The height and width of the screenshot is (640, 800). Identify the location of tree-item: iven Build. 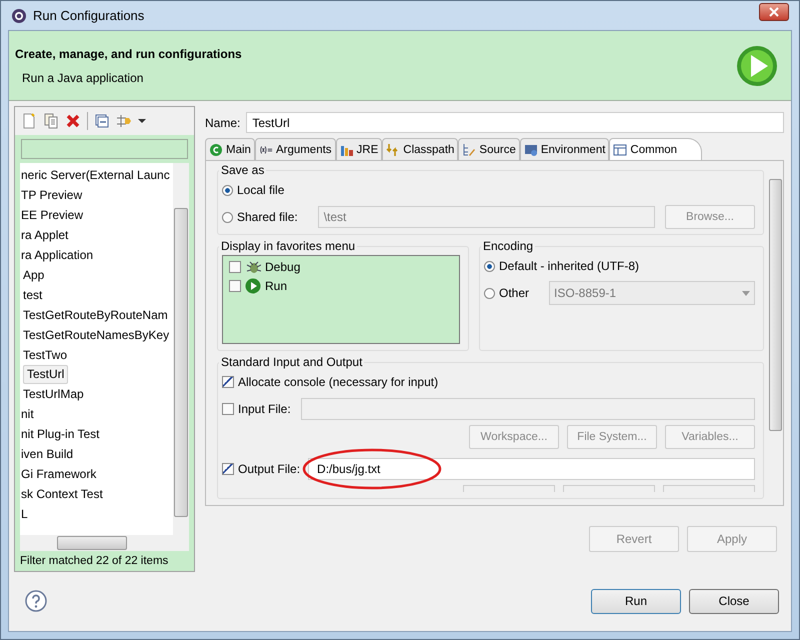
(47, 454).